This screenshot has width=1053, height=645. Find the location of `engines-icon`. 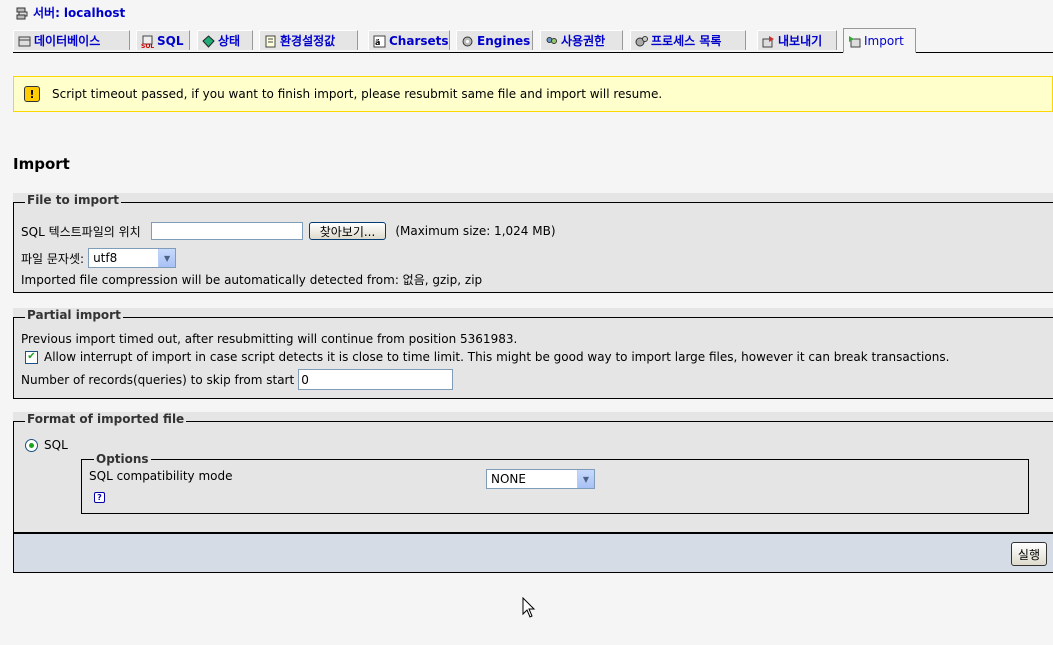

engines-icon is located at coordinates (467, 41).